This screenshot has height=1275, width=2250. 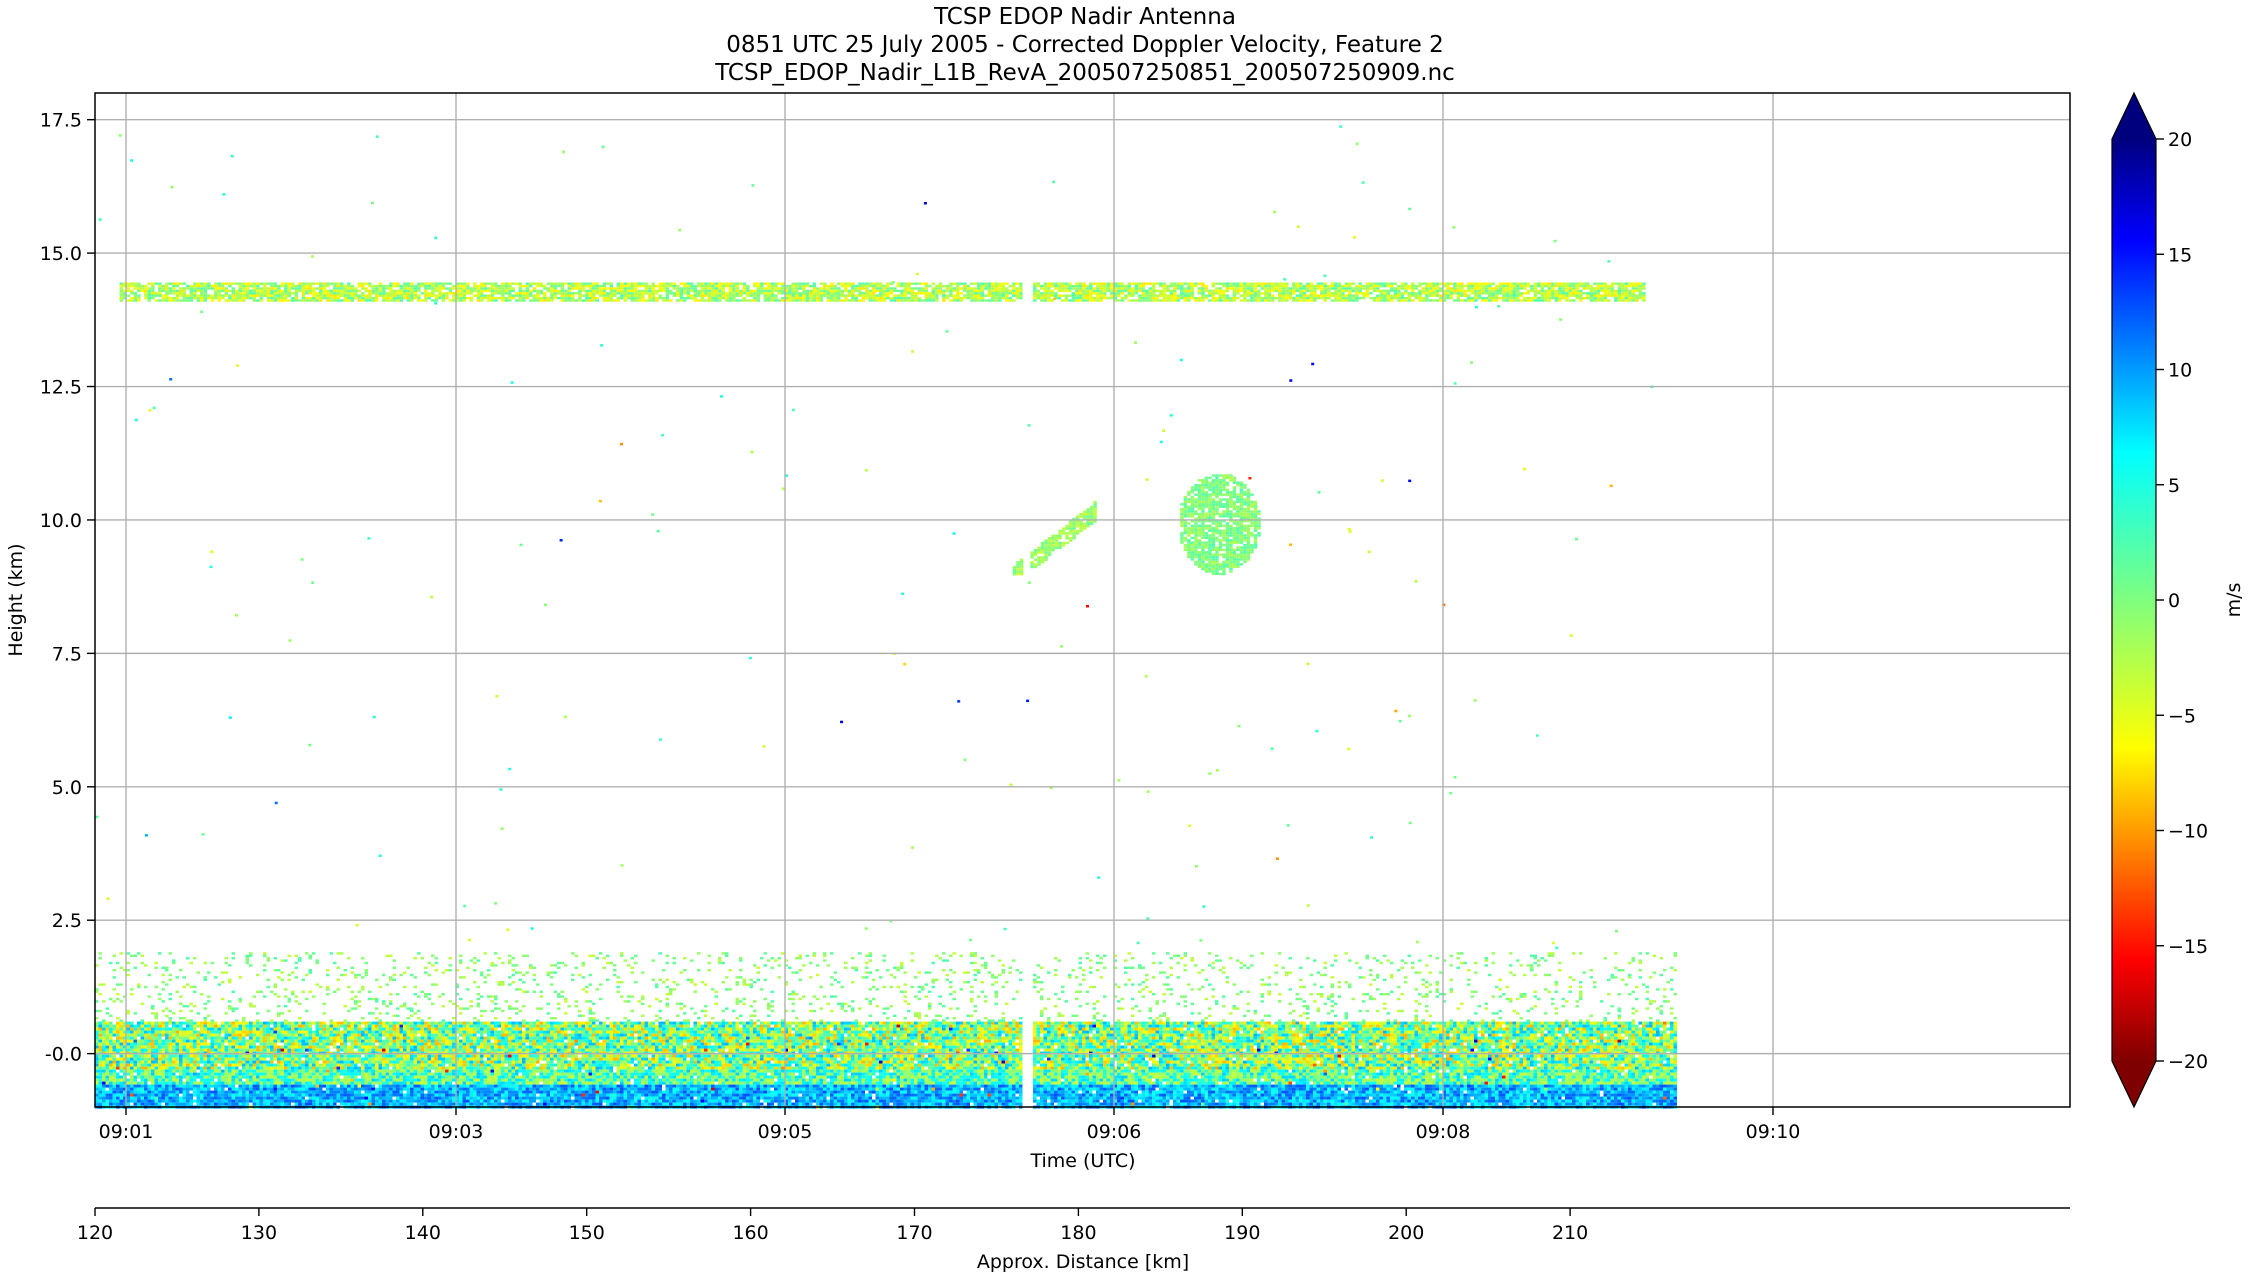 I want to click on x-tick-label: 09:03, so click(x=456, y=1132).